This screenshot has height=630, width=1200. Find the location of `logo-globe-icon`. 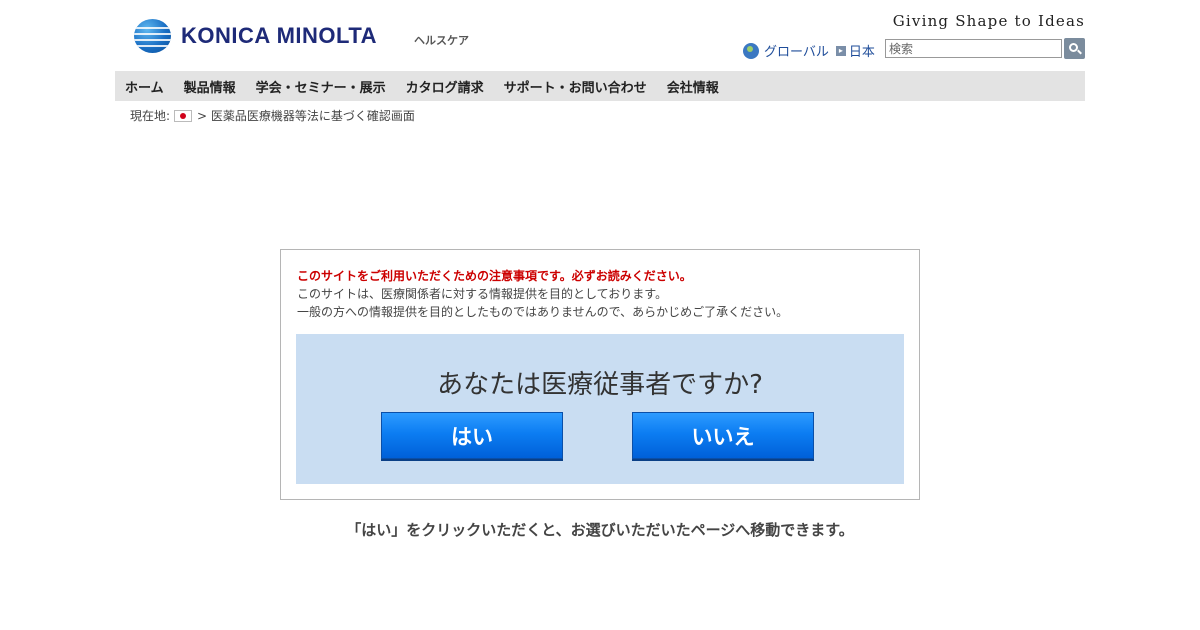

logo-globe-icon is located at coordinates (152, 36).